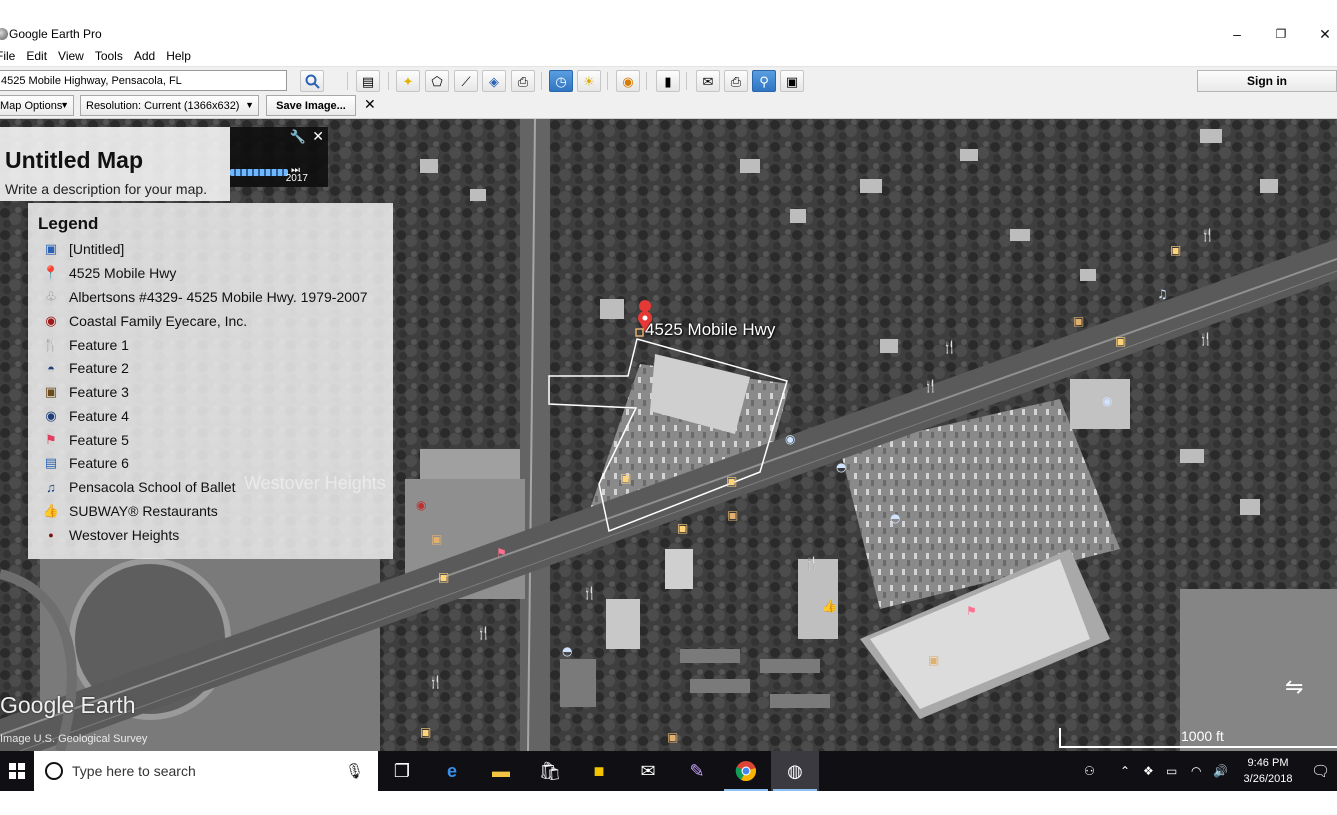  Describe the element at coordinates (764, 81) in the screenshot. I see `google-maps-button: ⚲` at that location.